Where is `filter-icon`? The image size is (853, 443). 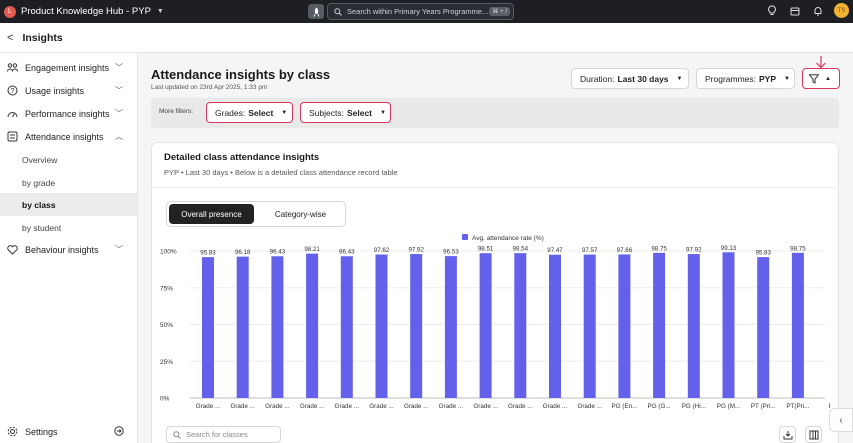 filter-icon is located at coordinates (814, 78).